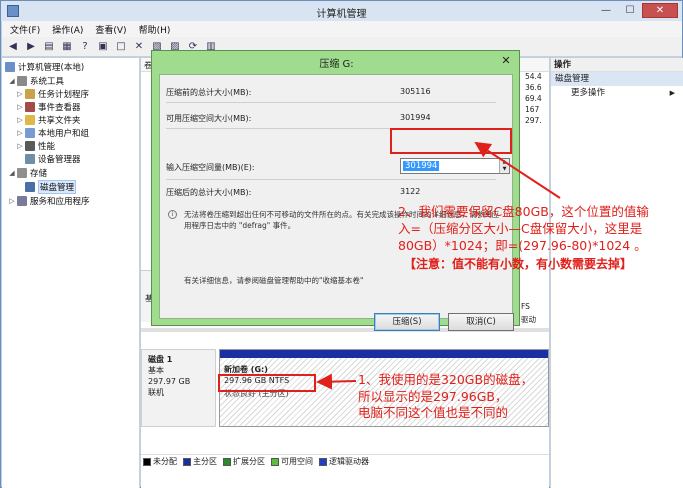 The width and height of the screenshot is (683, 488). I want to click on disk-icon, so click(30, 186).